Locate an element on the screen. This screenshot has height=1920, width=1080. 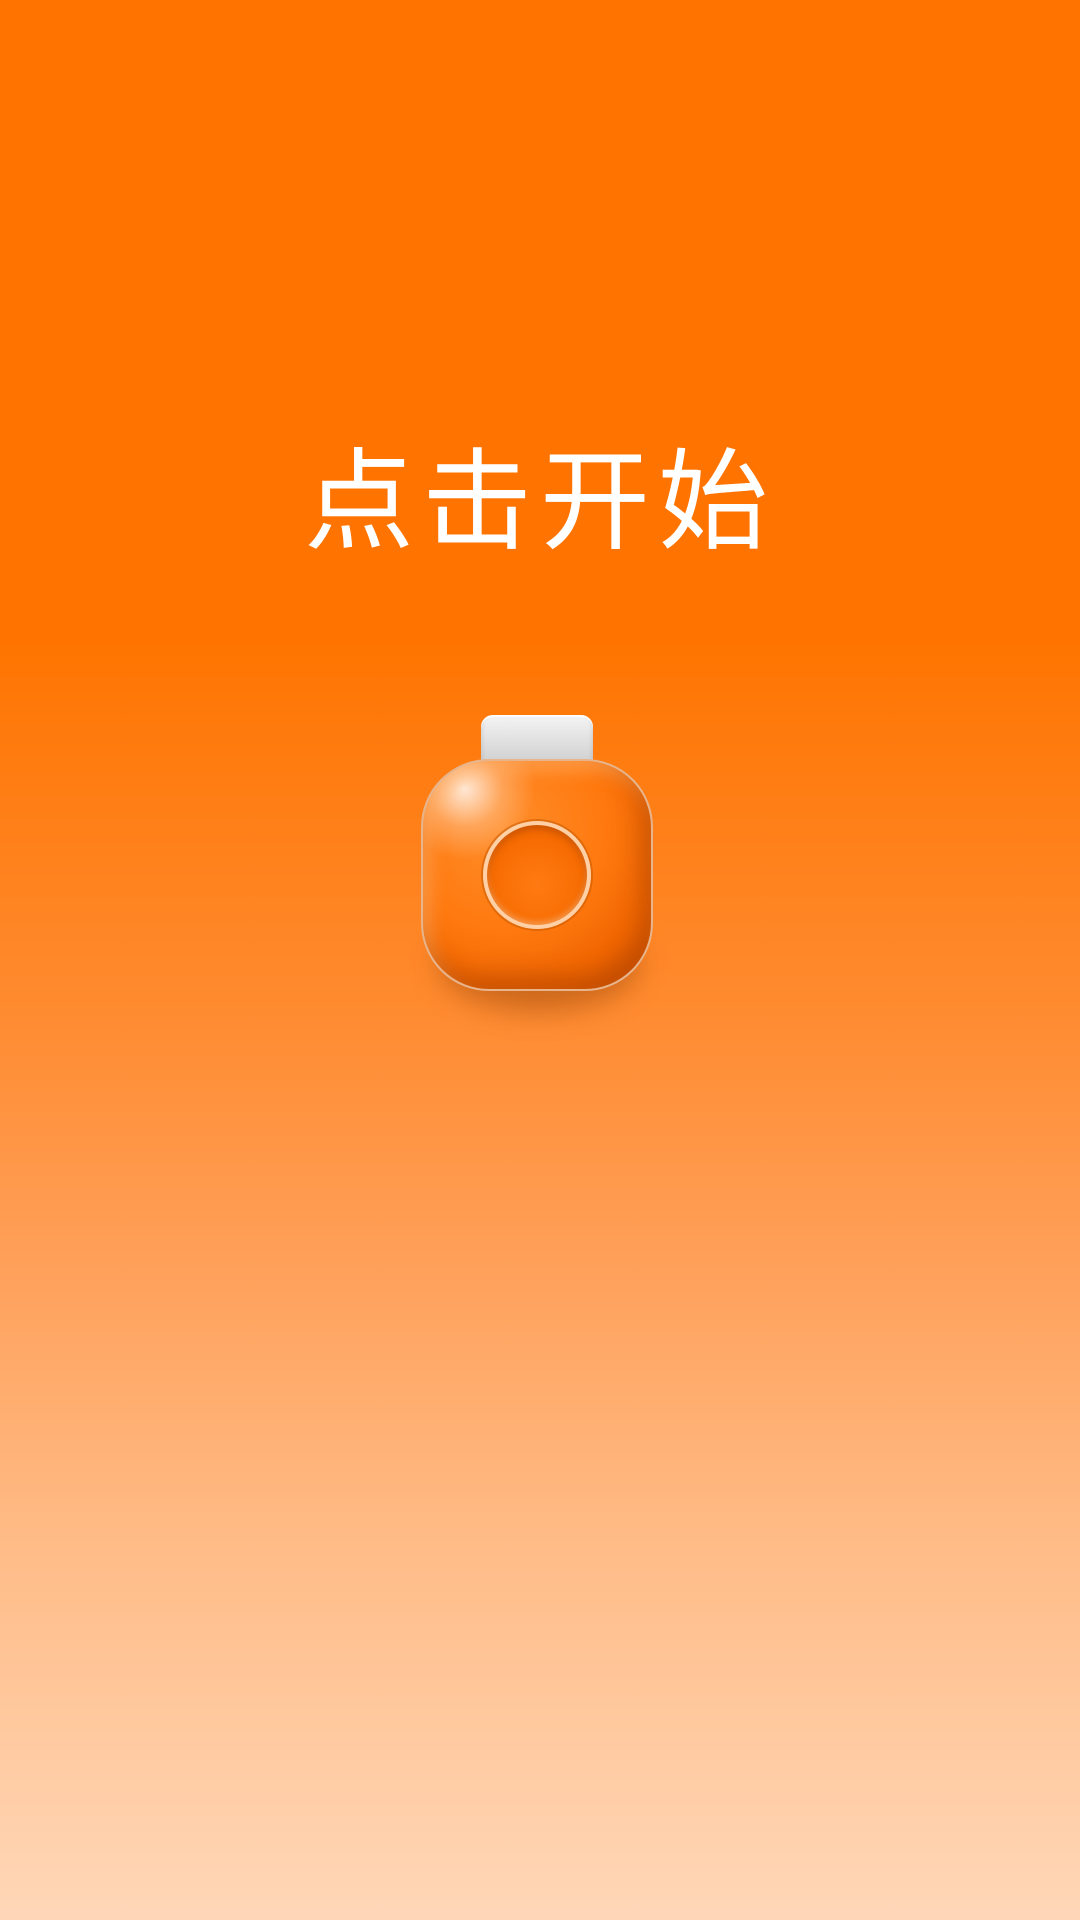
start-button-ring is located at coordinates (537, 875).